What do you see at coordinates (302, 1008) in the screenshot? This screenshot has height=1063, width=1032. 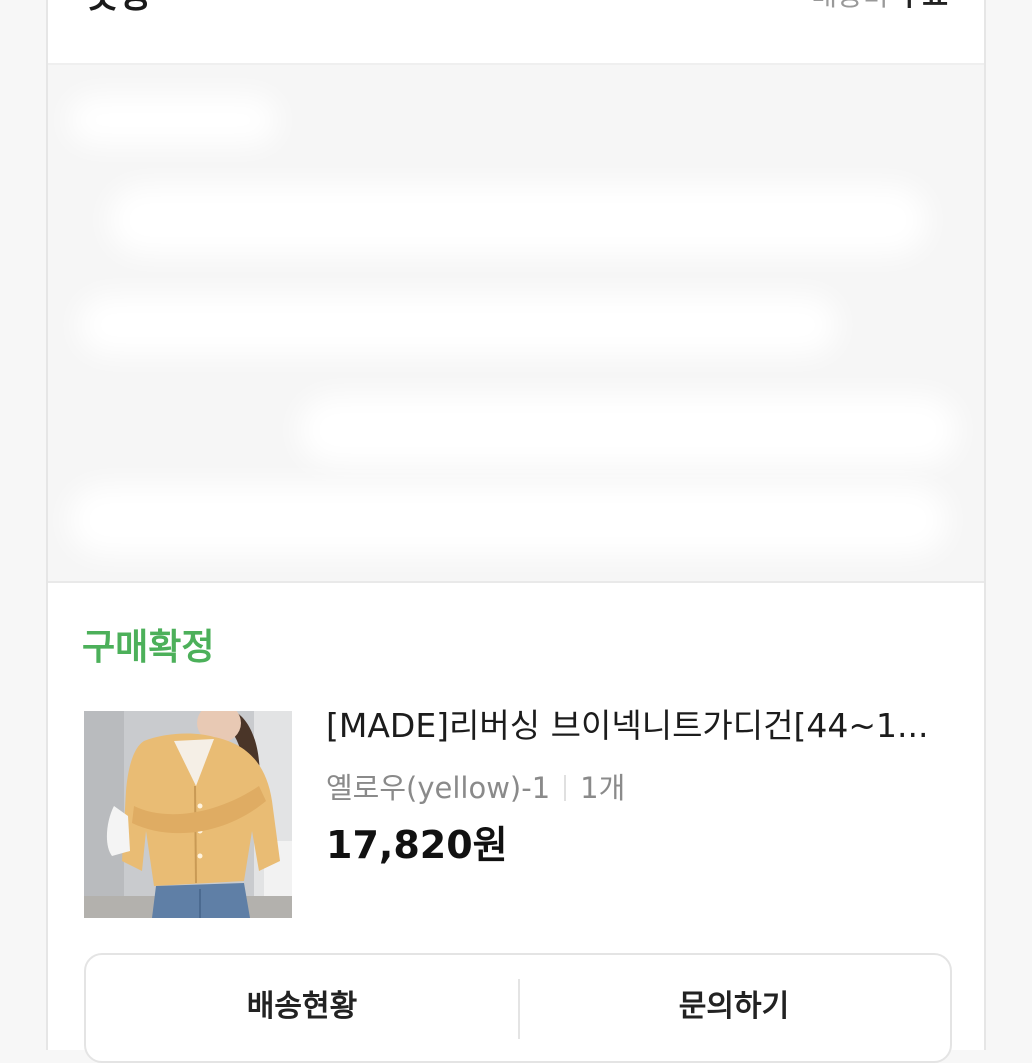 I see `shipping-status-button: 배송현황` at bounding box center [302, 1008].